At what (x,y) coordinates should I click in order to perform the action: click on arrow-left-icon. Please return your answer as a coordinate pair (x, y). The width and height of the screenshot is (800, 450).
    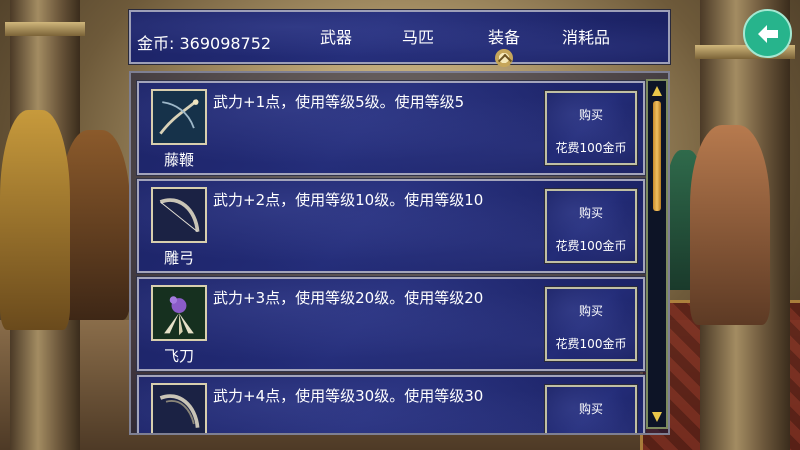
    Looking at the image, I should click on (767, 33).